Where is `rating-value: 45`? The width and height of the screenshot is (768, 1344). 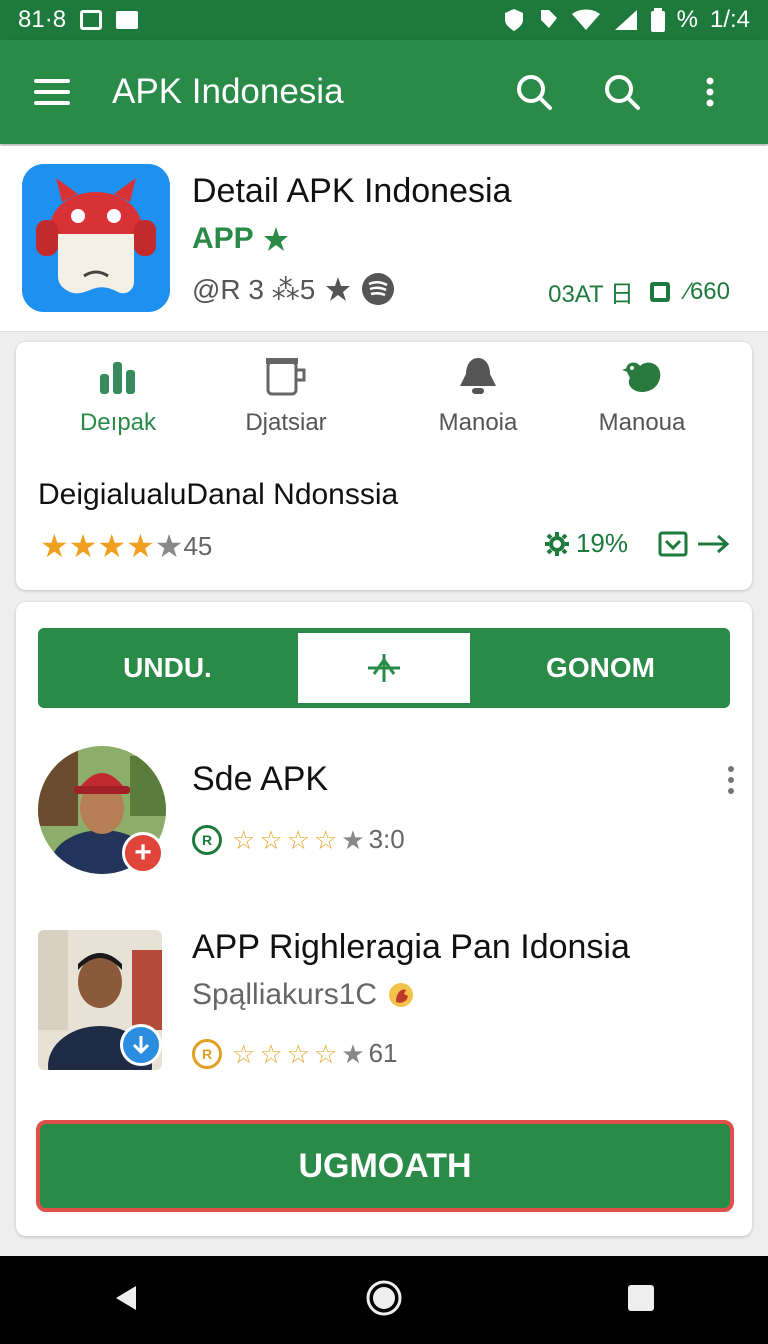 rating-value: 45 is located at coordinates (198, 545).